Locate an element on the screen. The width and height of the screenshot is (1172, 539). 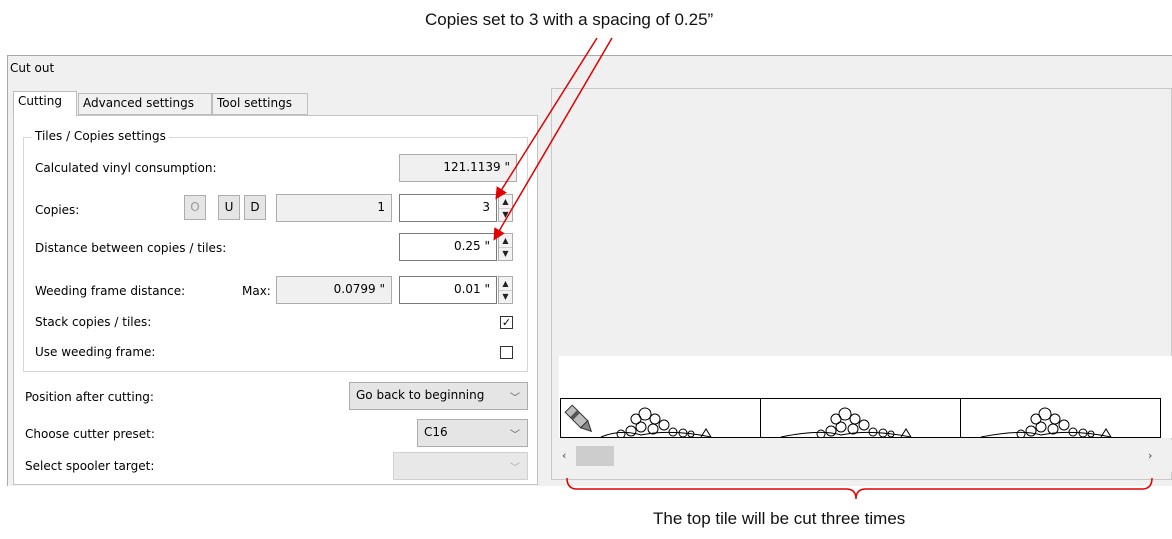
arrow-to-copies is located at coordinates (546, 118).